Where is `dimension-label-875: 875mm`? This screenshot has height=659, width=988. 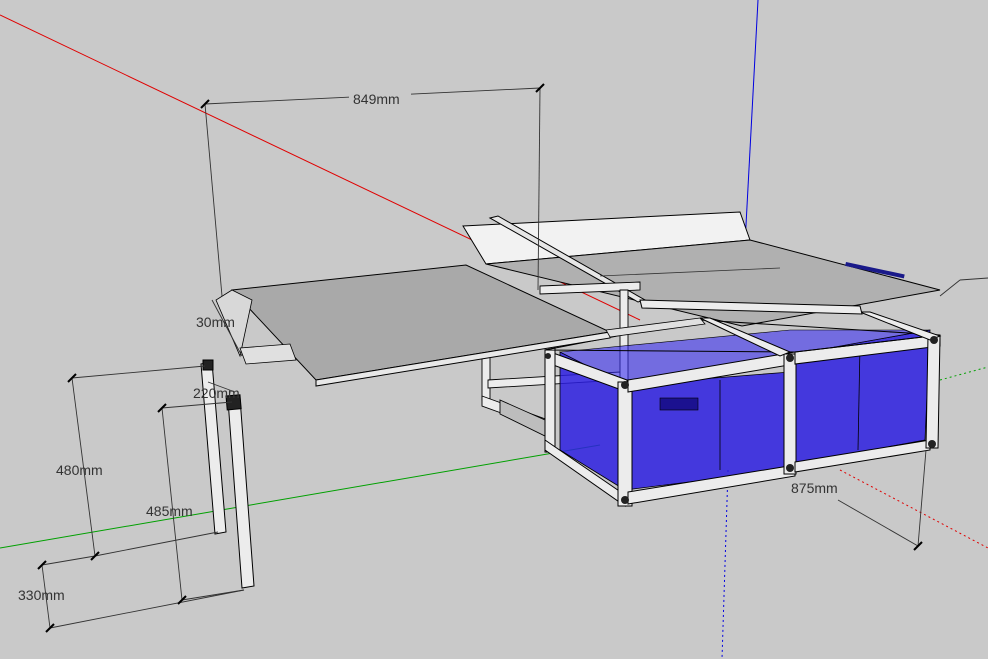
dimension-label-875: 875mm is located at coordinates (814, 488).